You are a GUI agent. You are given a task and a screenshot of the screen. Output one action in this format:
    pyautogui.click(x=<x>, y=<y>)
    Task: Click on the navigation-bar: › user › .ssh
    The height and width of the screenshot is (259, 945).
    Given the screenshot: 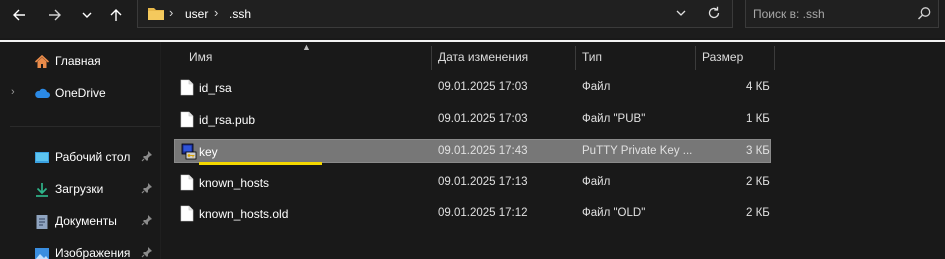 What is the action you would take?
    pyautogui.click(x=472, y=19)
    